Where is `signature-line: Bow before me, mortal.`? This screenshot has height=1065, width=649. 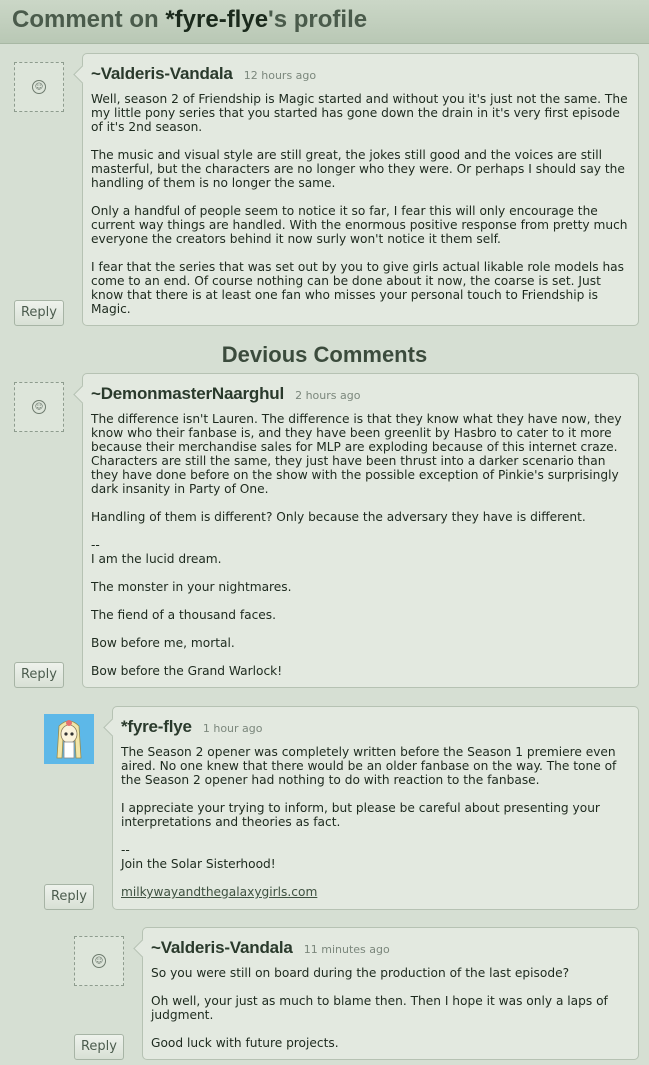
signature-line: Bow before me, mortal. is located at coordinates (163, 643).